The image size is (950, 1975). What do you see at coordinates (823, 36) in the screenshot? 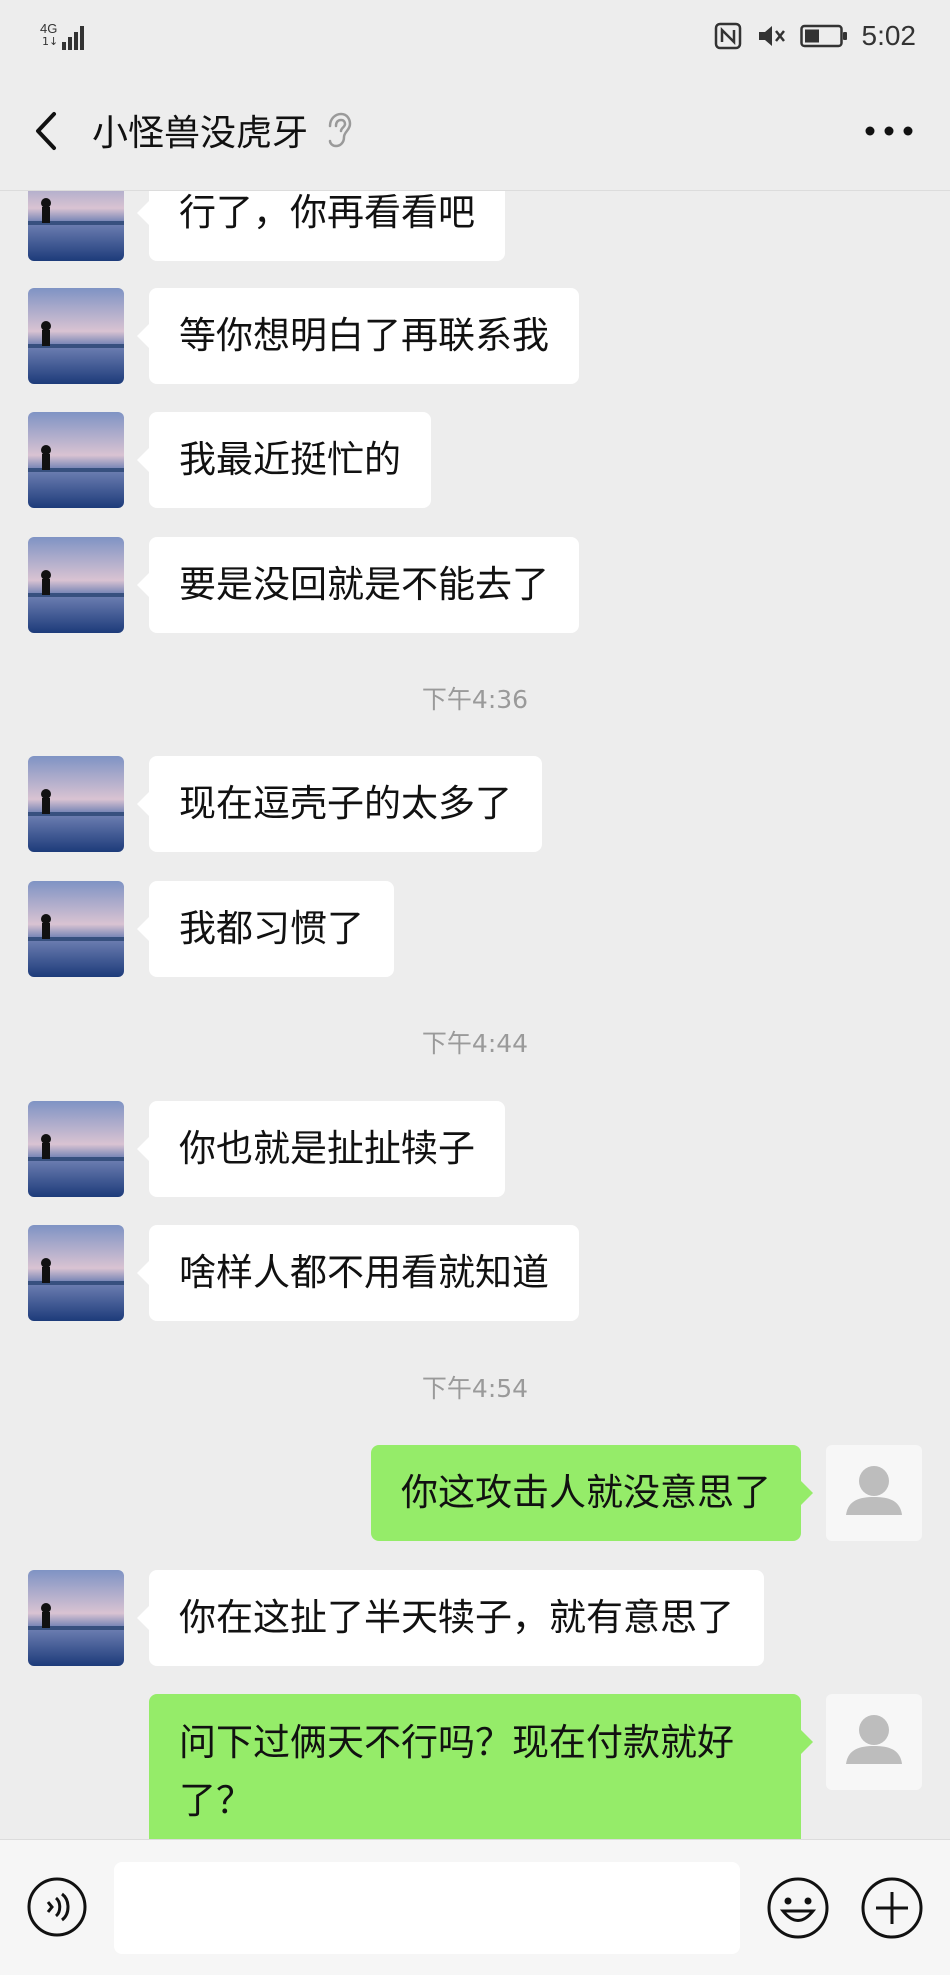
I see `battery-icon` at bounding box center [823, 36].